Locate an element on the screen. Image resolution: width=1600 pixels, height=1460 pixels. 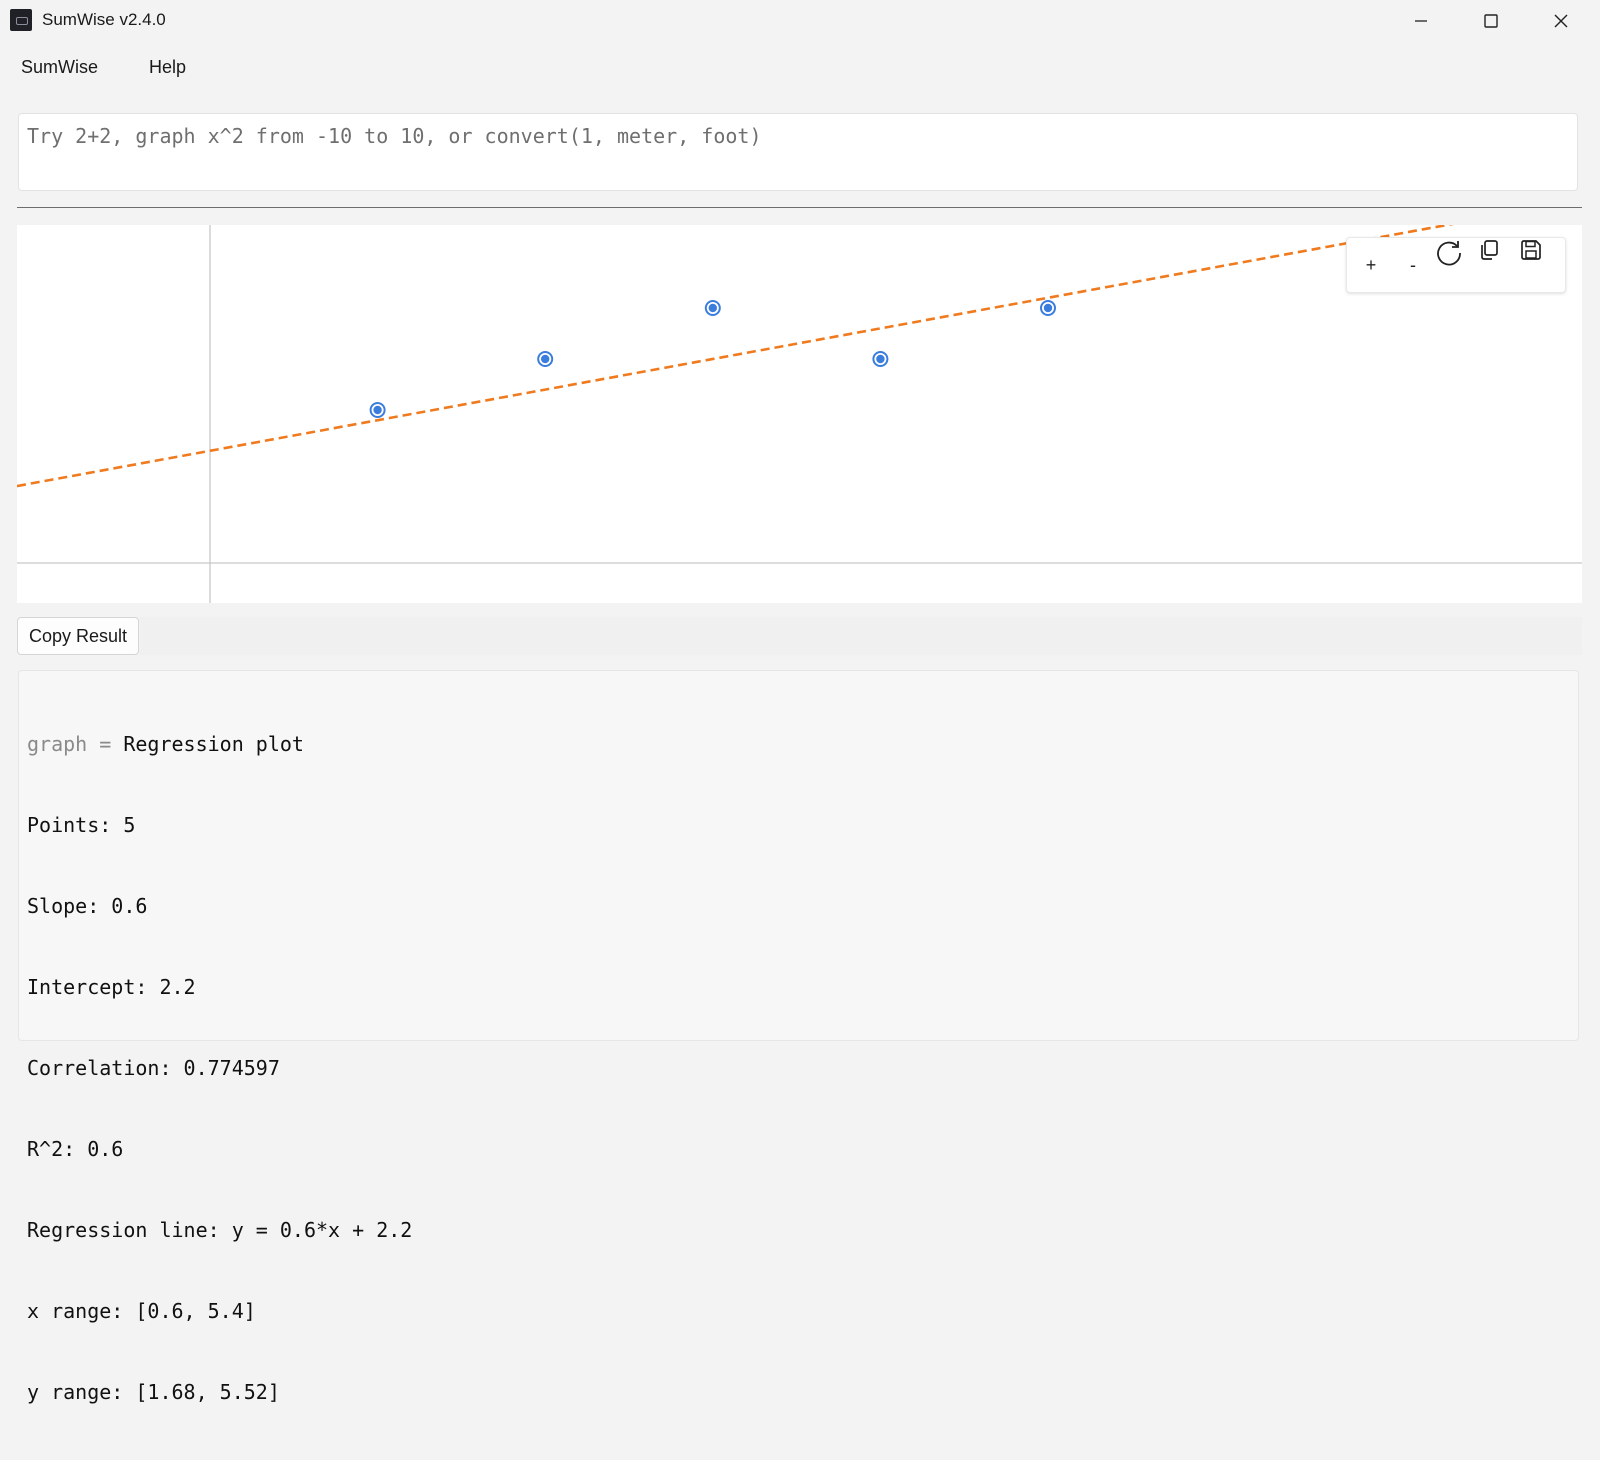
result-line: R^2: 0.6 is located at coordinates (75, 1149).